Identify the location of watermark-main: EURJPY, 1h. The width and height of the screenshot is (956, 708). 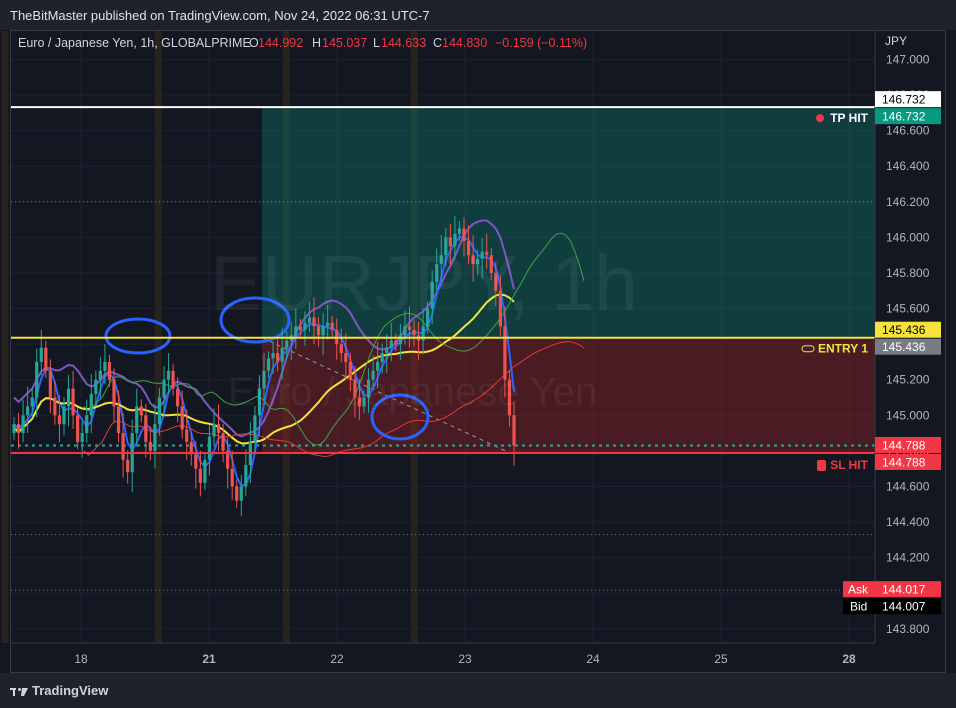
(424, 283).